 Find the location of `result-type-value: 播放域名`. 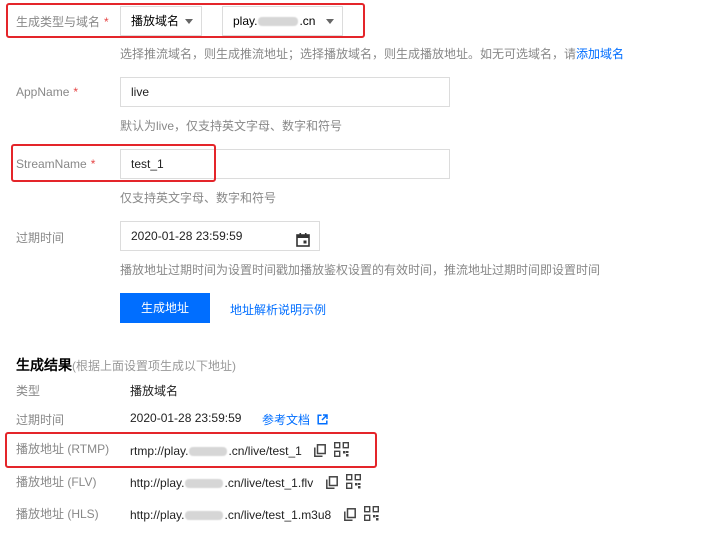

result-type-value: 播放域名 is located at coordinates (154, 391).